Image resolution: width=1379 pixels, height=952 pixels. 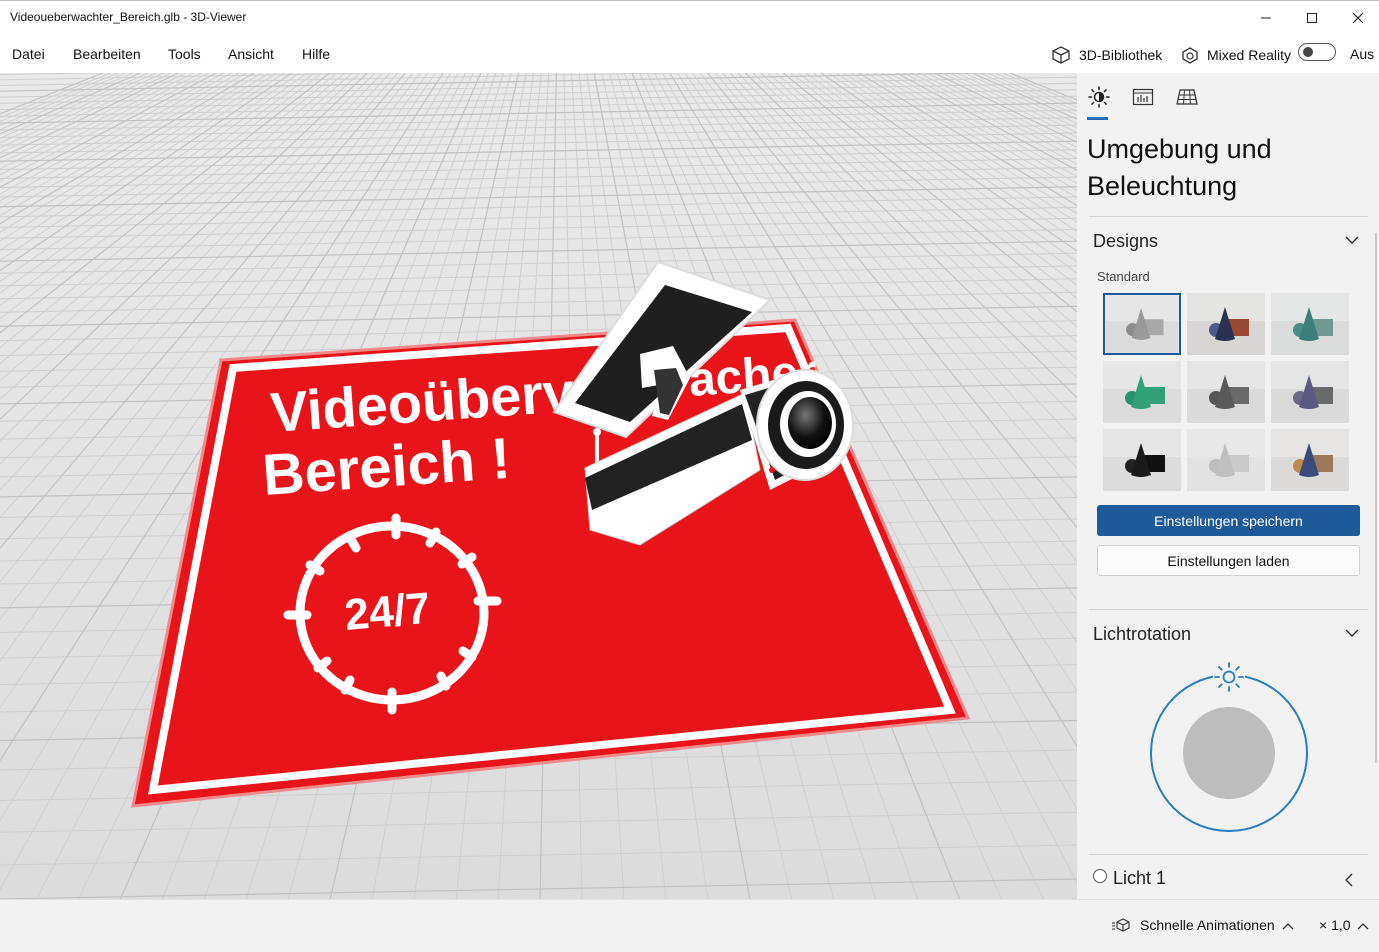 I want to click on sun-icon, so click(x=1099, y=97).